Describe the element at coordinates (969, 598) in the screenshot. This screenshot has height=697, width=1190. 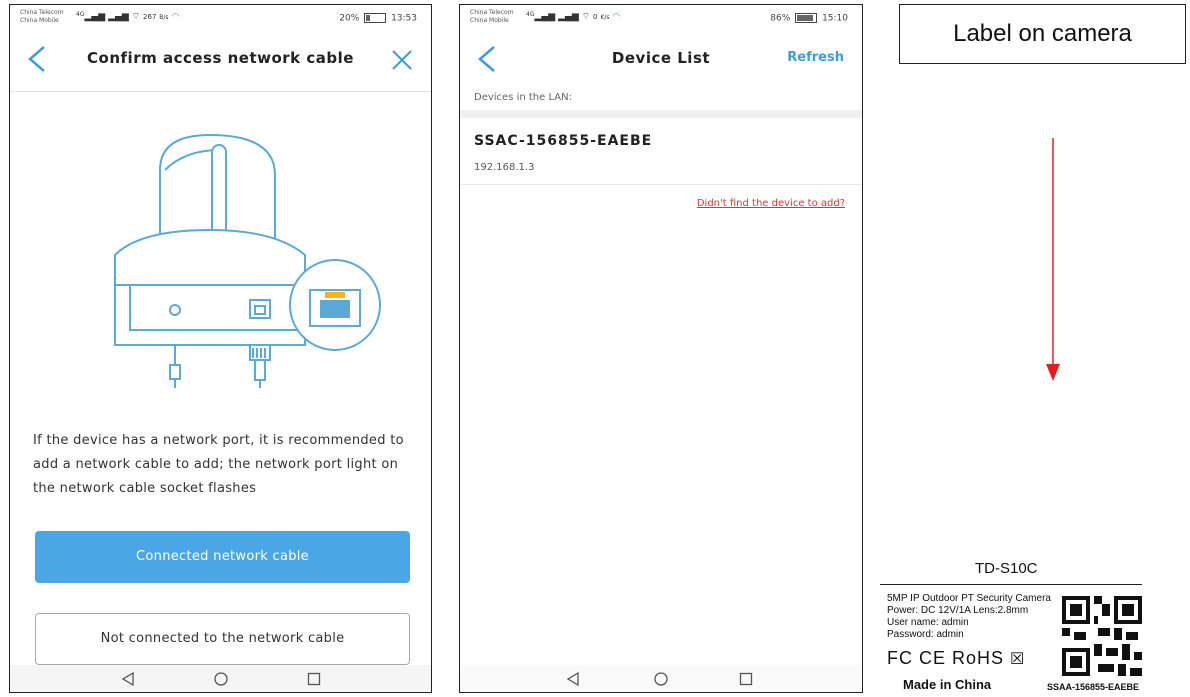
I see `spec-line-1: 5MP IP Outdoor PT Security Camera` at that location.